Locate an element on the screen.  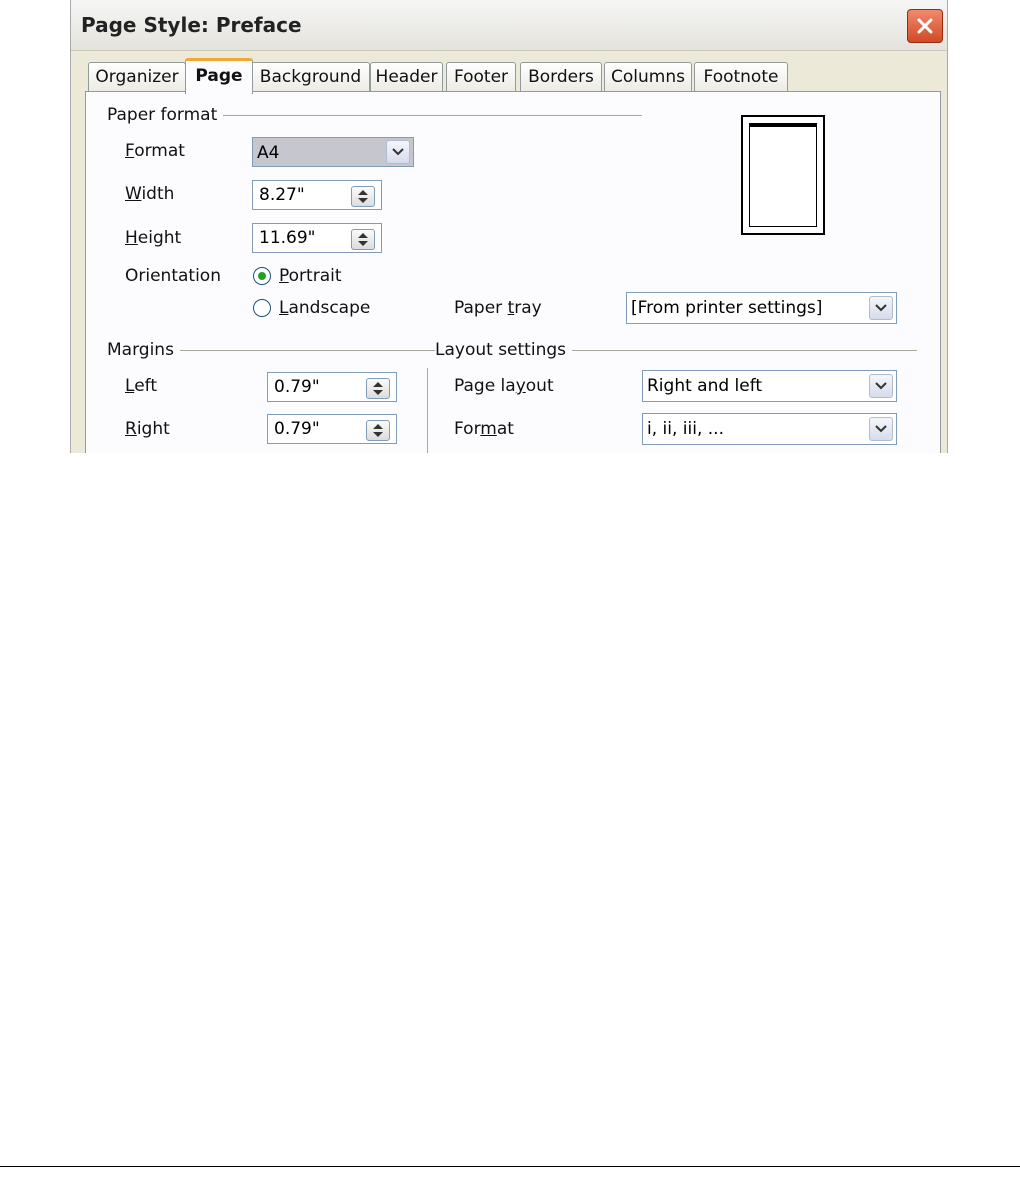
tab-footnote: Footnote is located at coordinates (741, 76).